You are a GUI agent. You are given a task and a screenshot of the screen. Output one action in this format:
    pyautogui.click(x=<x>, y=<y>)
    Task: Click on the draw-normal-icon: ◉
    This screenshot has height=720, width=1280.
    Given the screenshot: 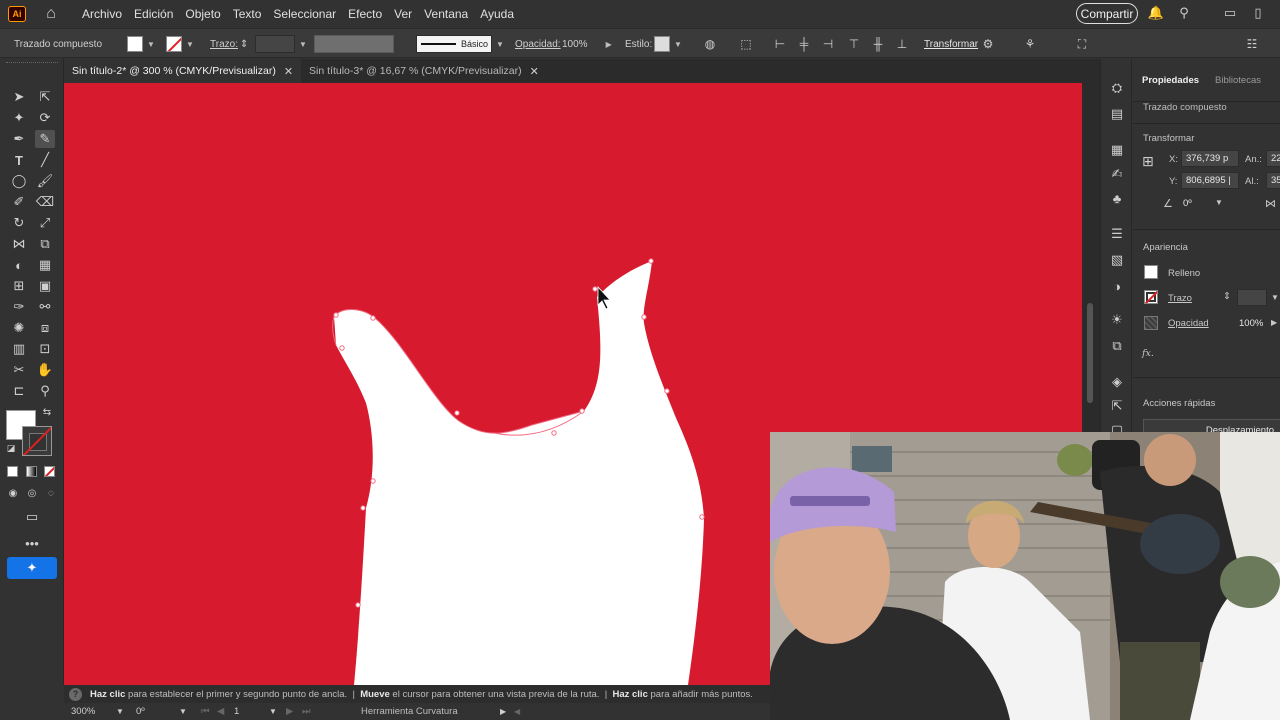 What is the action you would take?
    pyautogui.click(x=13, y=493)
    